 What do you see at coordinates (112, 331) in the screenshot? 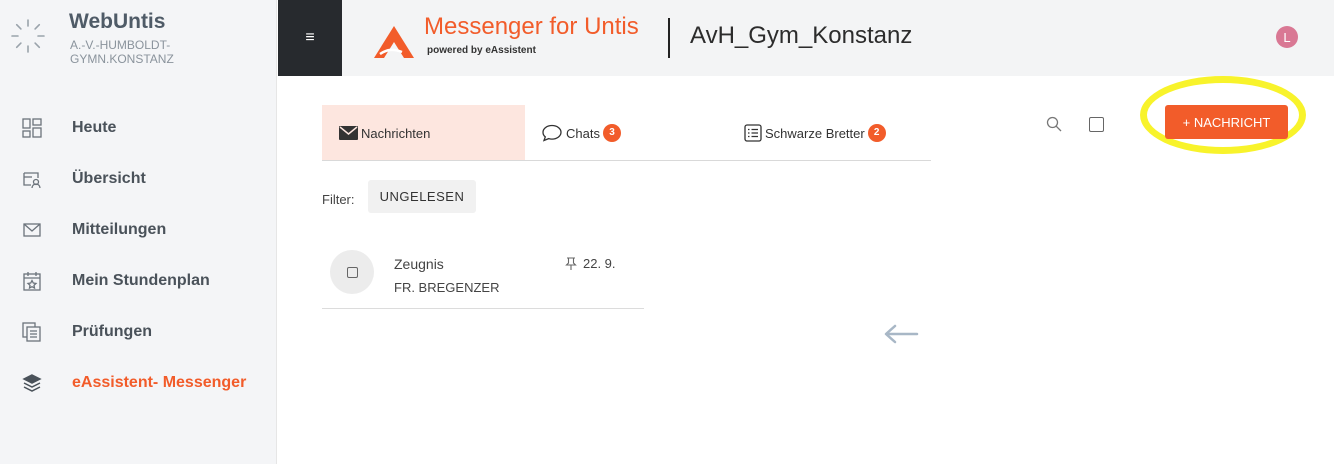
I see `sidebar-item-label: Prüfungen` at bounding box center [112, 331].